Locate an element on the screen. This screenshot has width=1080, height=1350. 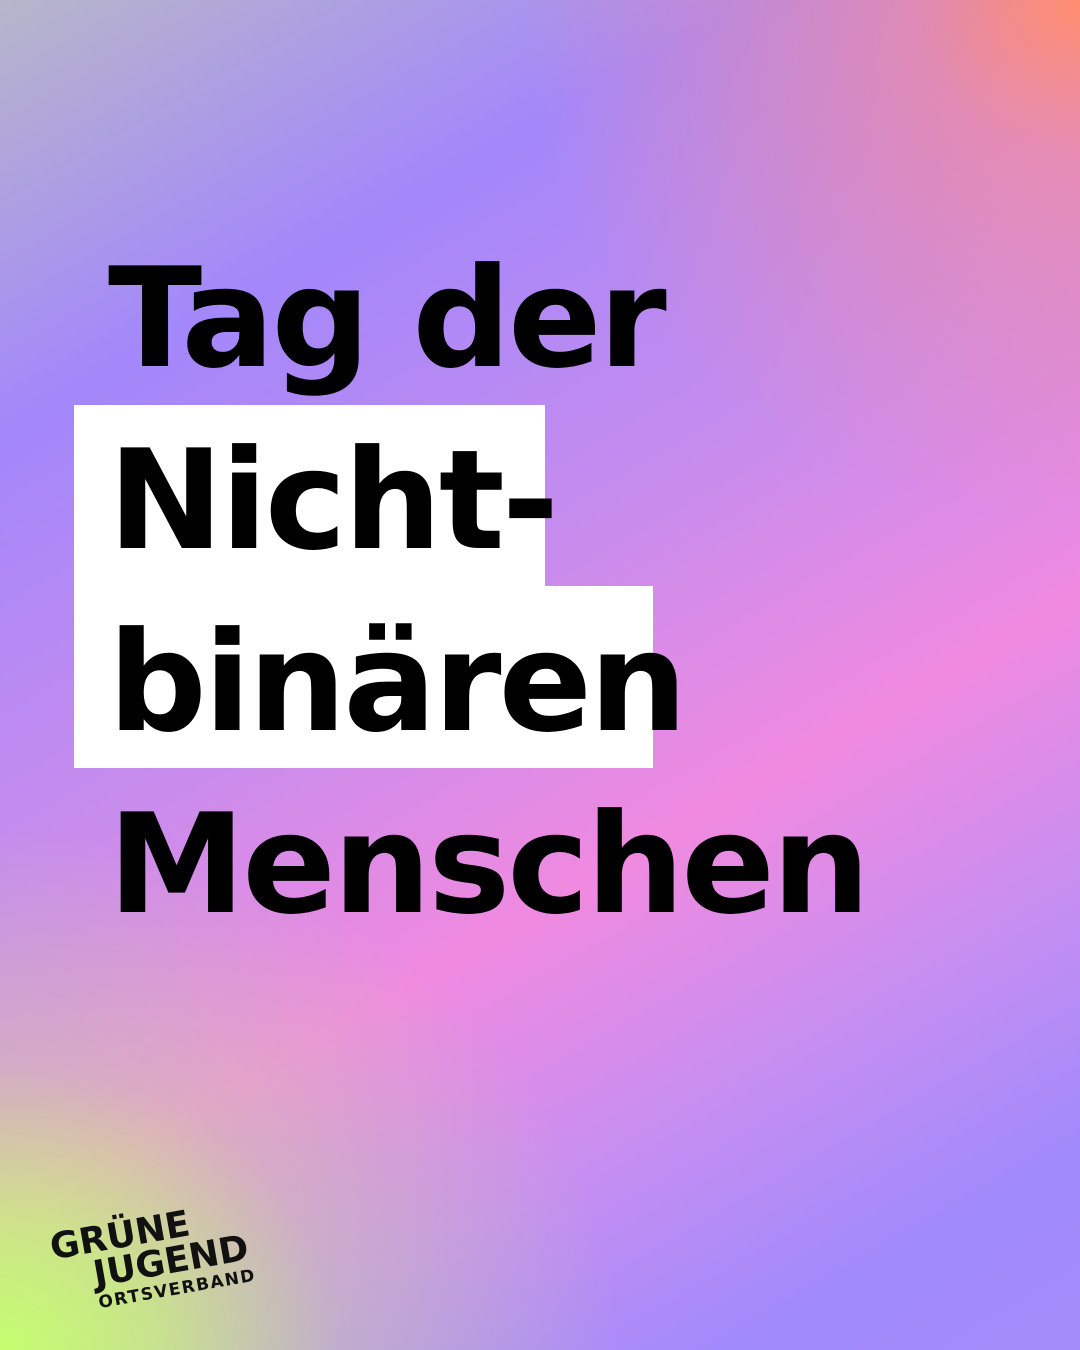
headline-line-3: binären is located at coordinates (397, 682).